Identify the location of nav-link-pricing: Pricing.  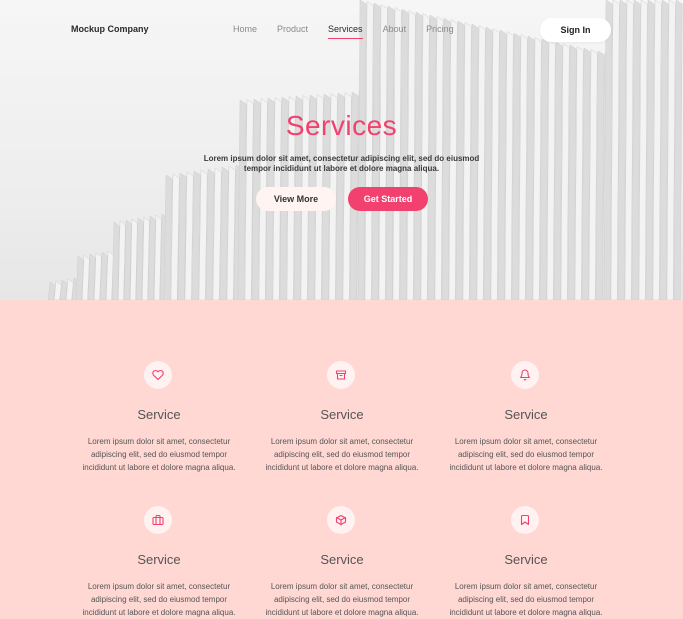
(440, 29).